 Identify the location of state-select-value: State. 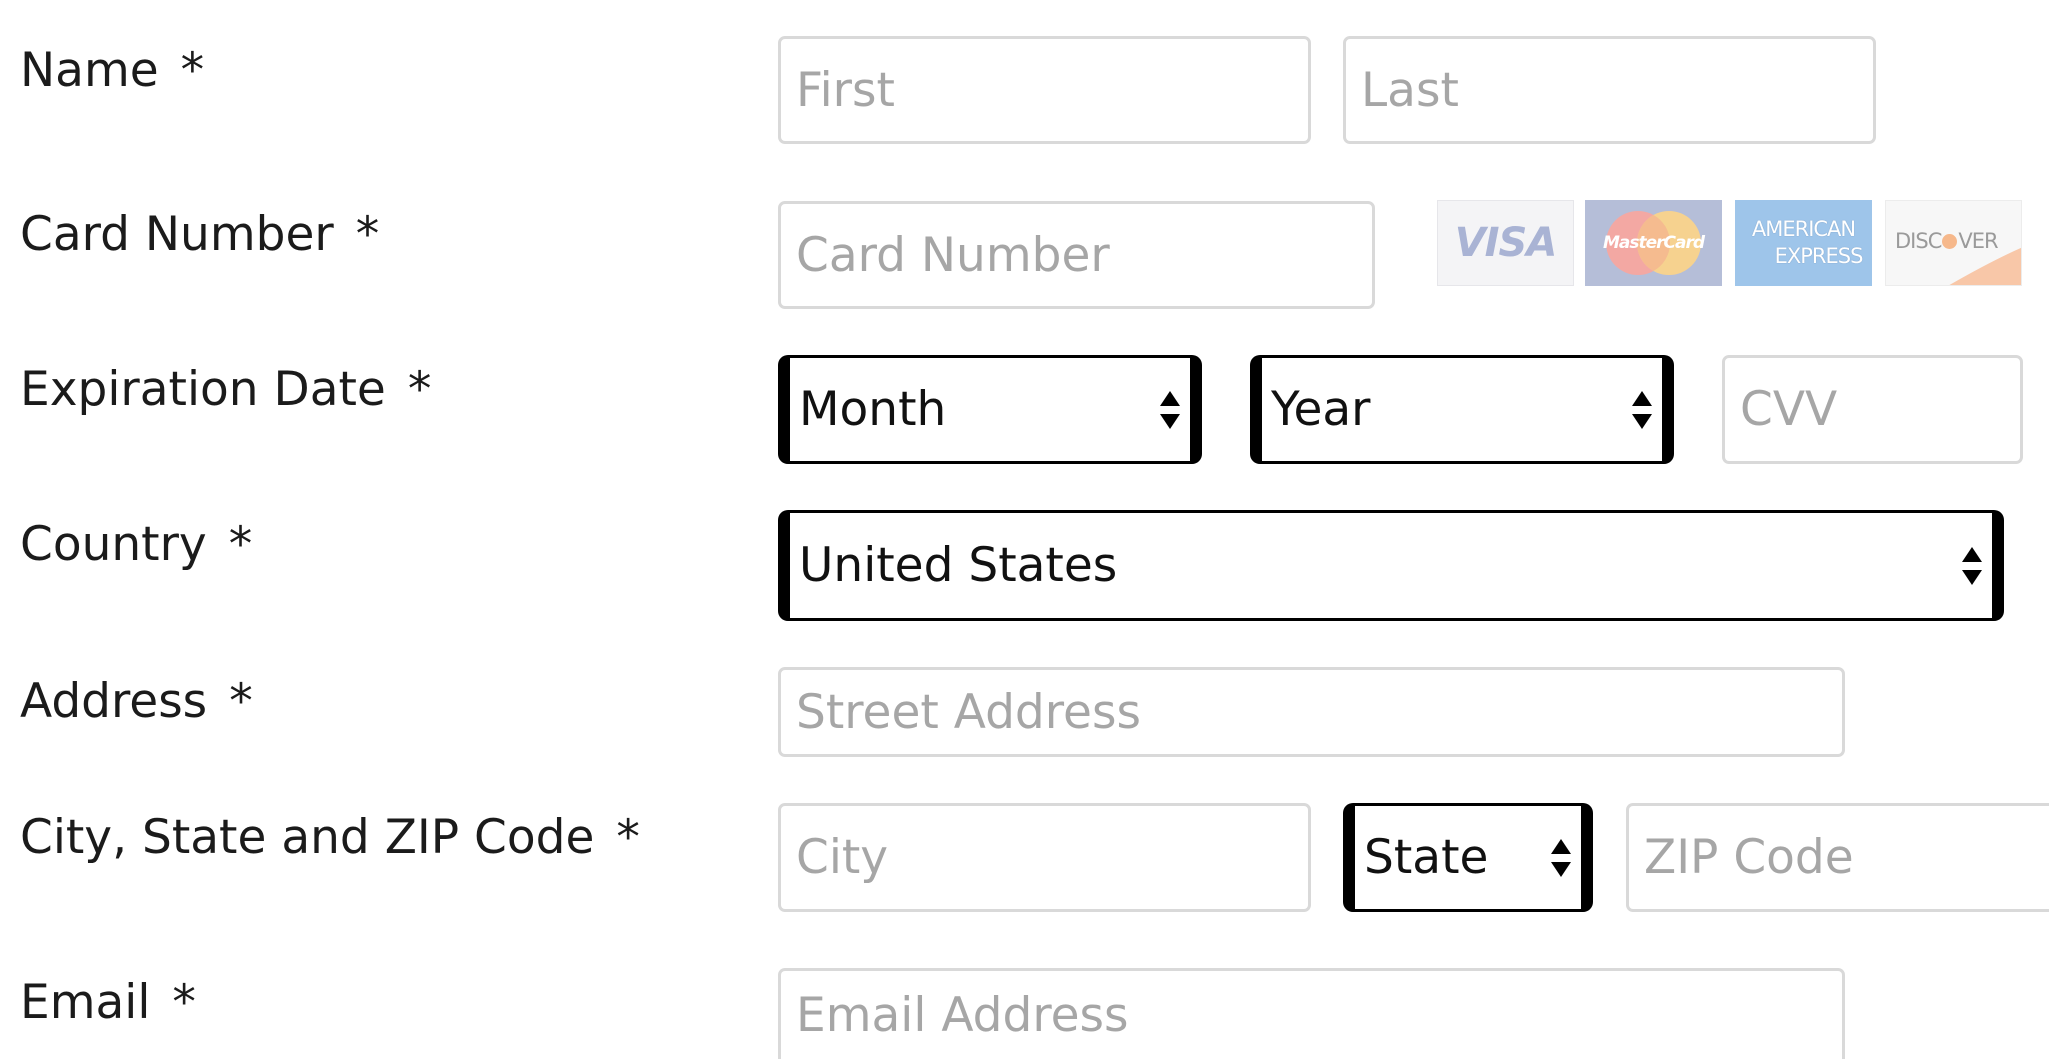
(1426, 857).